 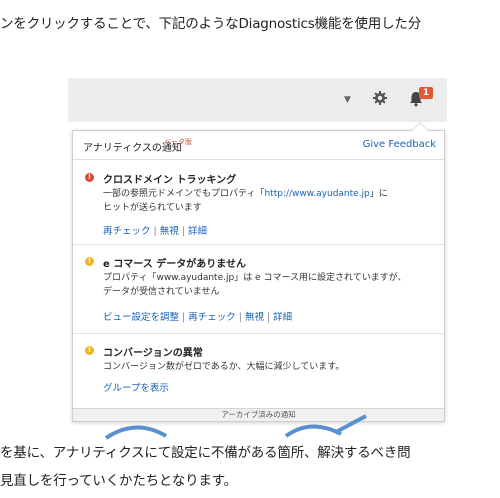 What do you see at coordinates (118, 481) in the screenshot?
I see `article-text-bottom-2: 見直しを行っていくかたちとなります。` at bounding box center [118, 481].